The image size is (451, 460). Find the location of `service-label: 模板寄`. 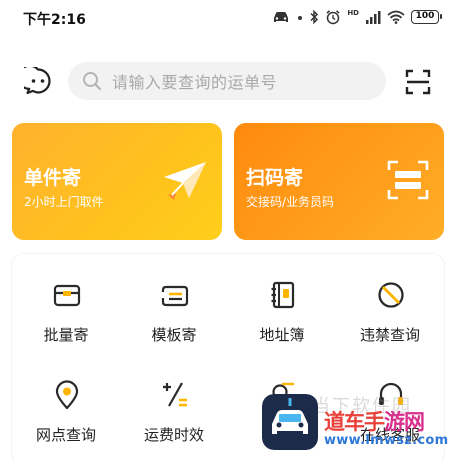

service-label: 模板寄 is located at coordinates (174, 335).